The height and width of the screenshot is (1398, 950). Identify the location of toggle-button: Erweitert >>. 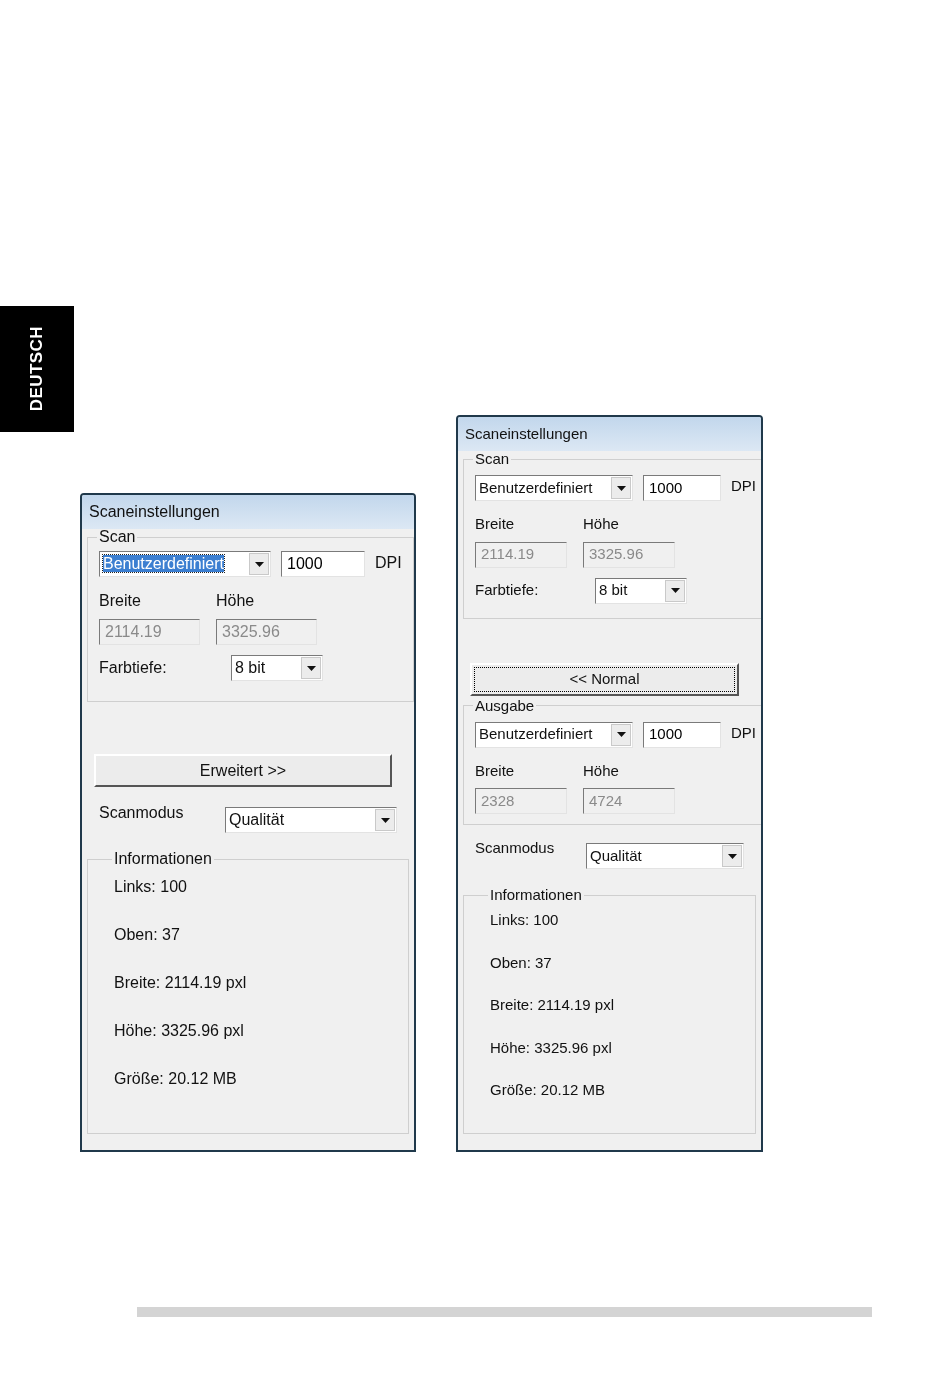
(243, 770).